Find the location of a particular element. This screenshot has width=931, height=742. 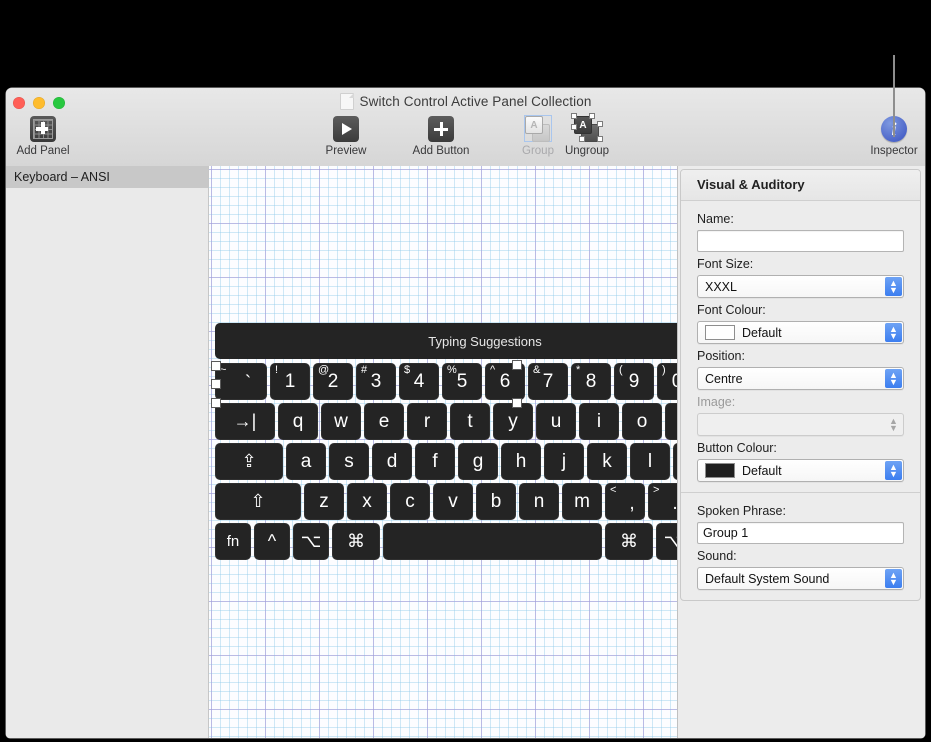

name-input is located at coordinates (800, 241).